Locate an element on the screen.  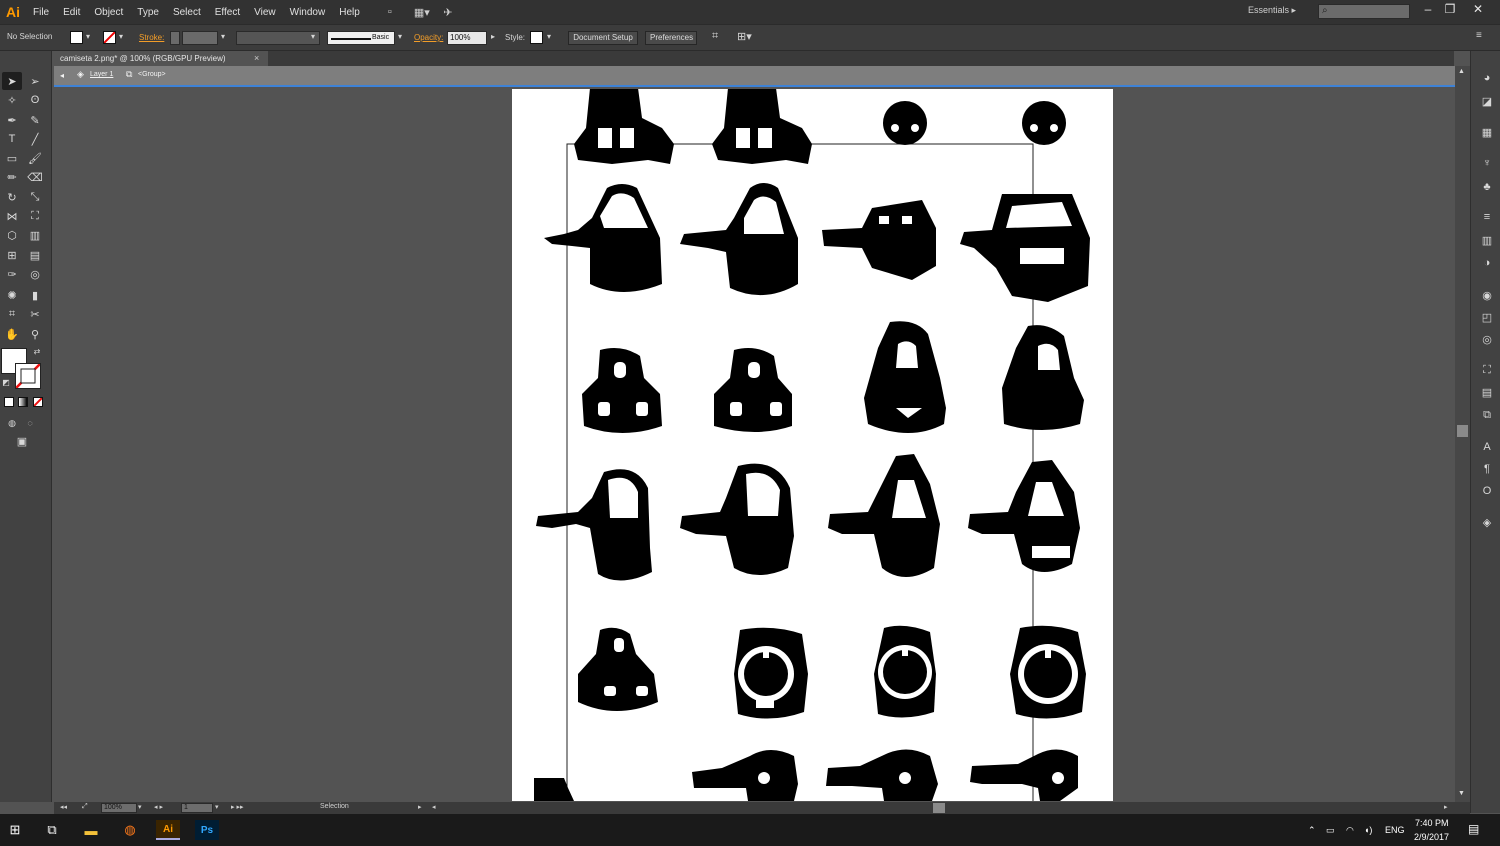
pathfinder-icon: ⧉ is located at coordinates (1487, 415).